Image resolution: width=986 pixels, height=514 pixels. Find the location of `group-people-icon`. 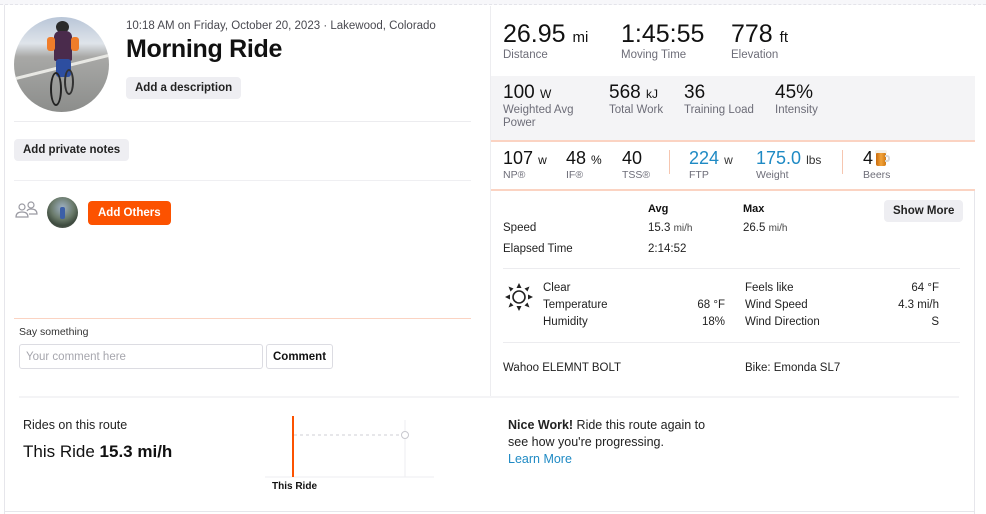

group-people-icon is located at coordinates (26, 209).